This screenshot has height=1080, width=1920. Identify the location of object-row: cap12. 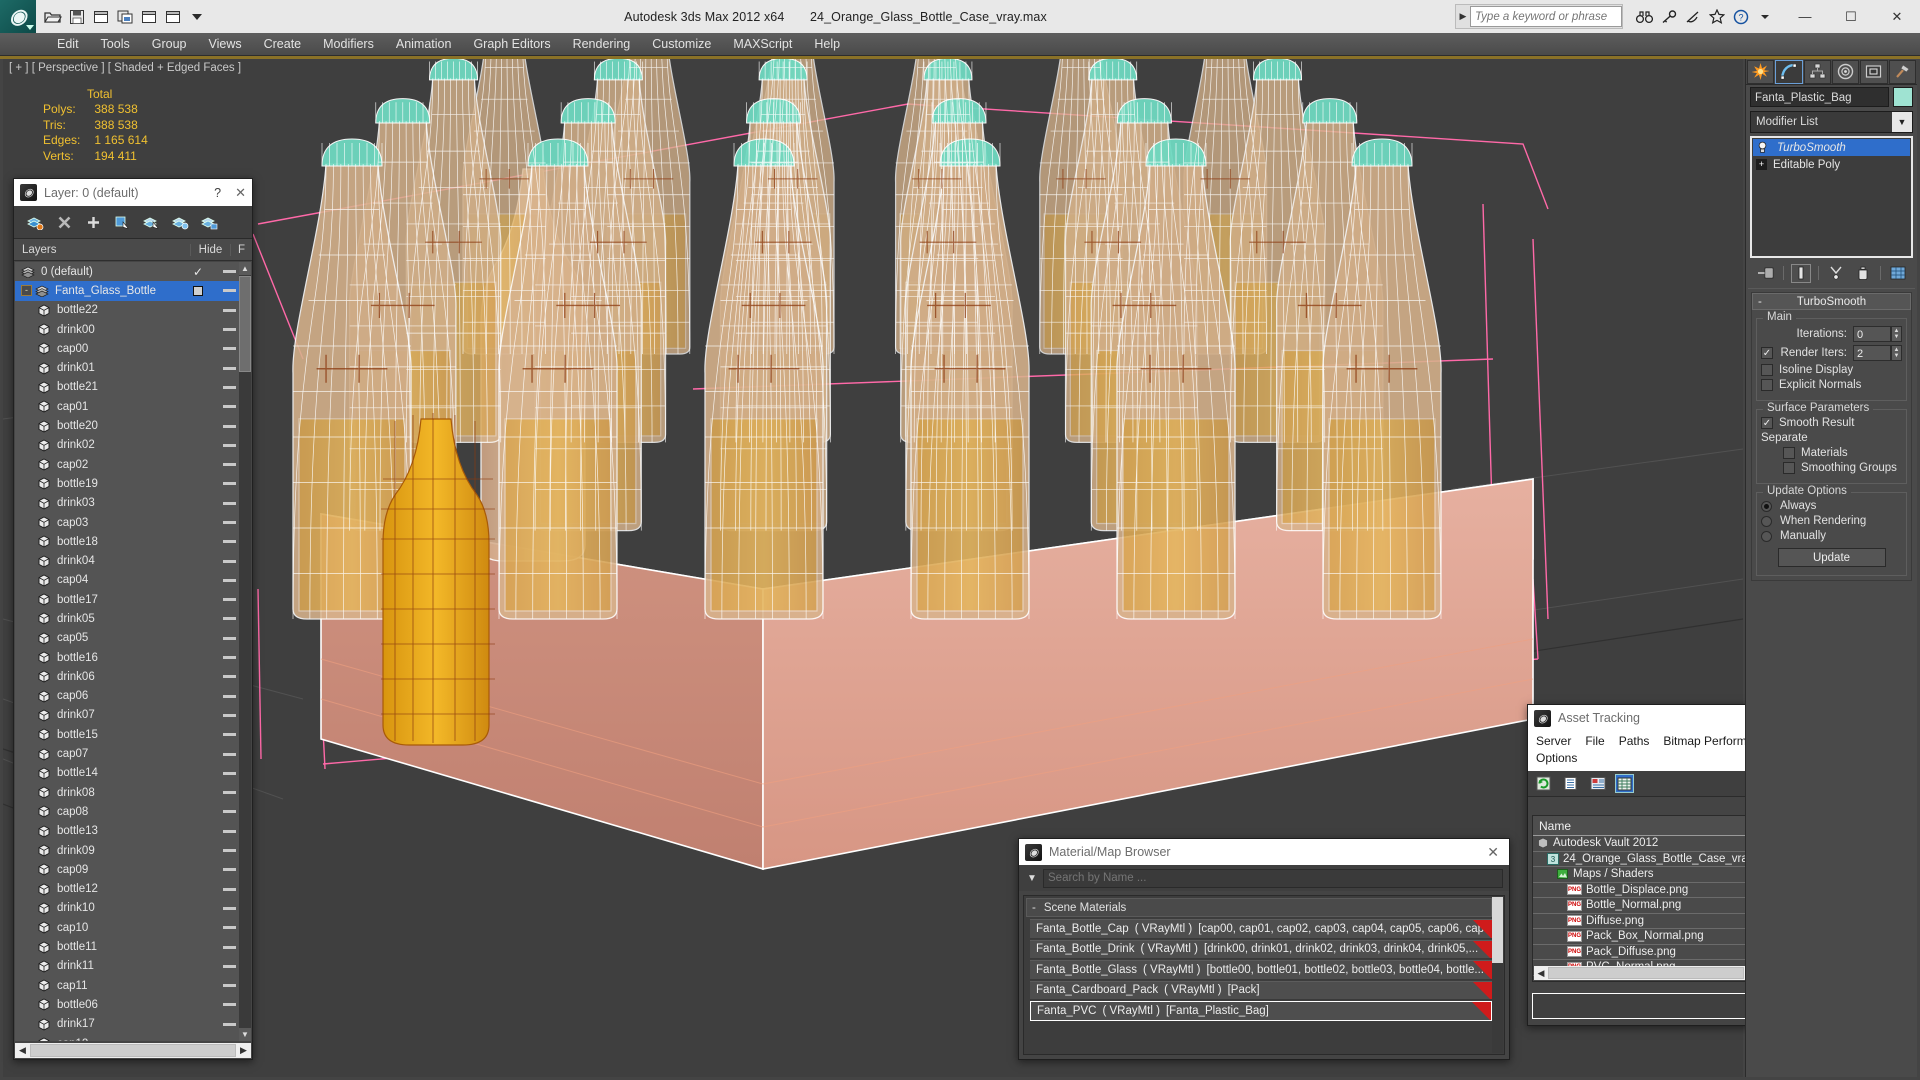
(127, 1037).